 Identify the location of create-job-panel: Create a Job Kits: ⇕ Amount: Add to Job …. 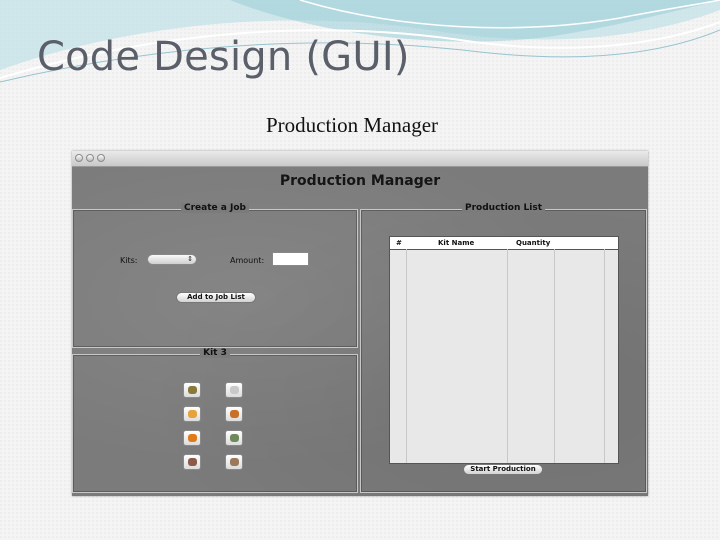
(215, 275).